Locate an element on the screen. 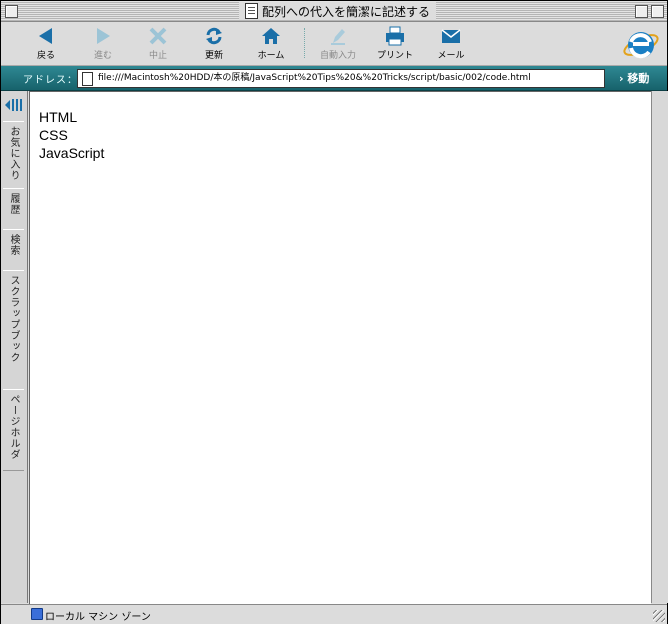 The height and width of the screenshot is (624, 668). tab-favorites-label: お気に入り is located at coordinates (13, 153).